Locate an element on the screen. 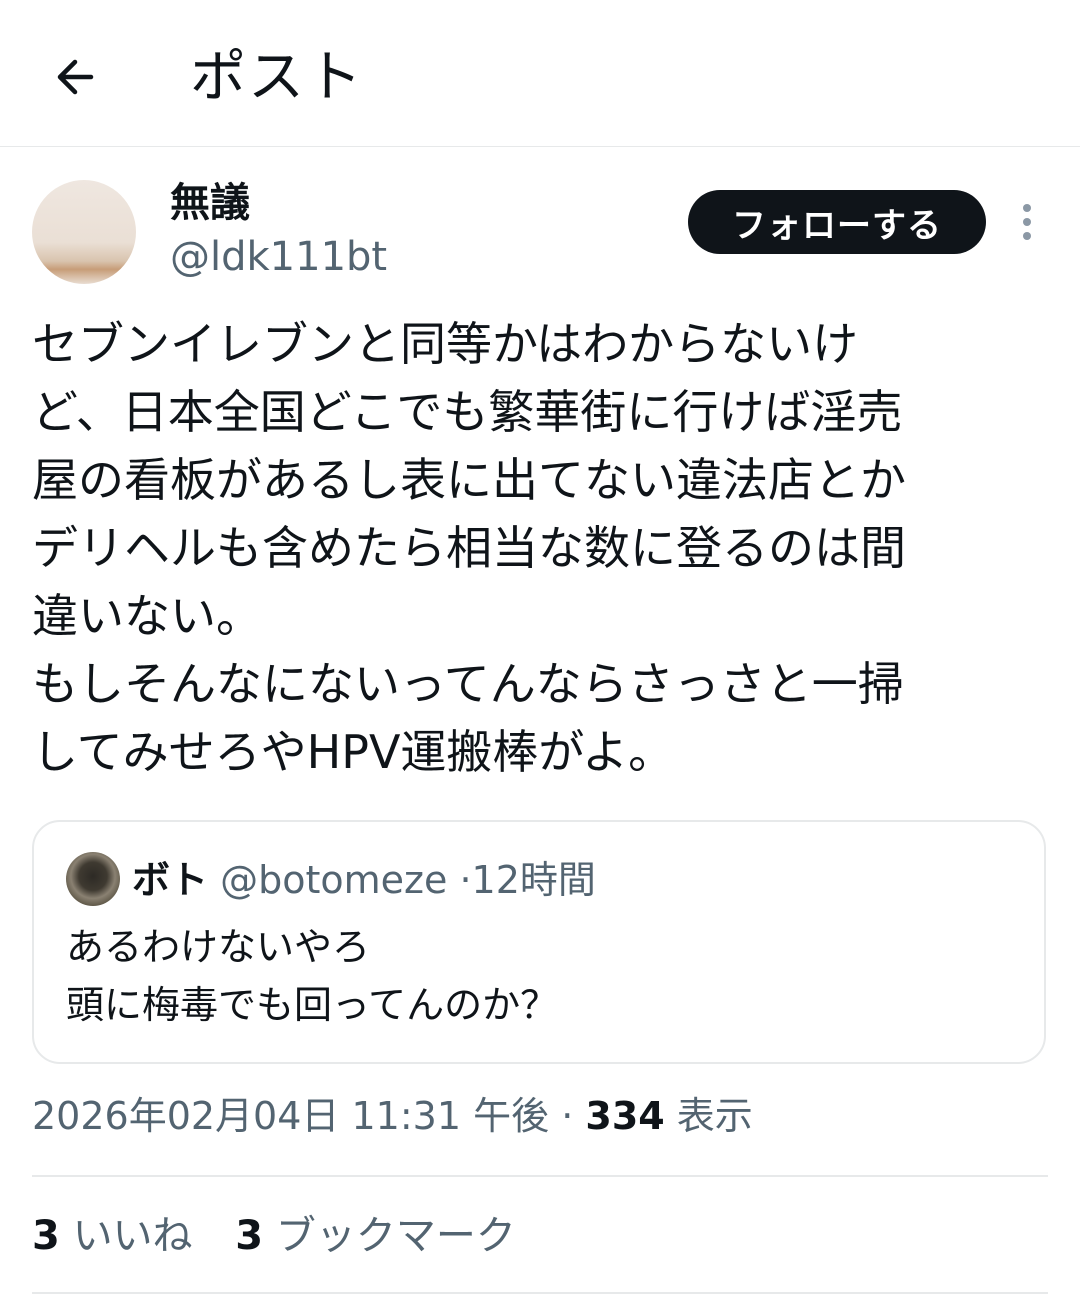 The image size is (1080, 1300). more-options-button is located at coordinates (1027, 222).